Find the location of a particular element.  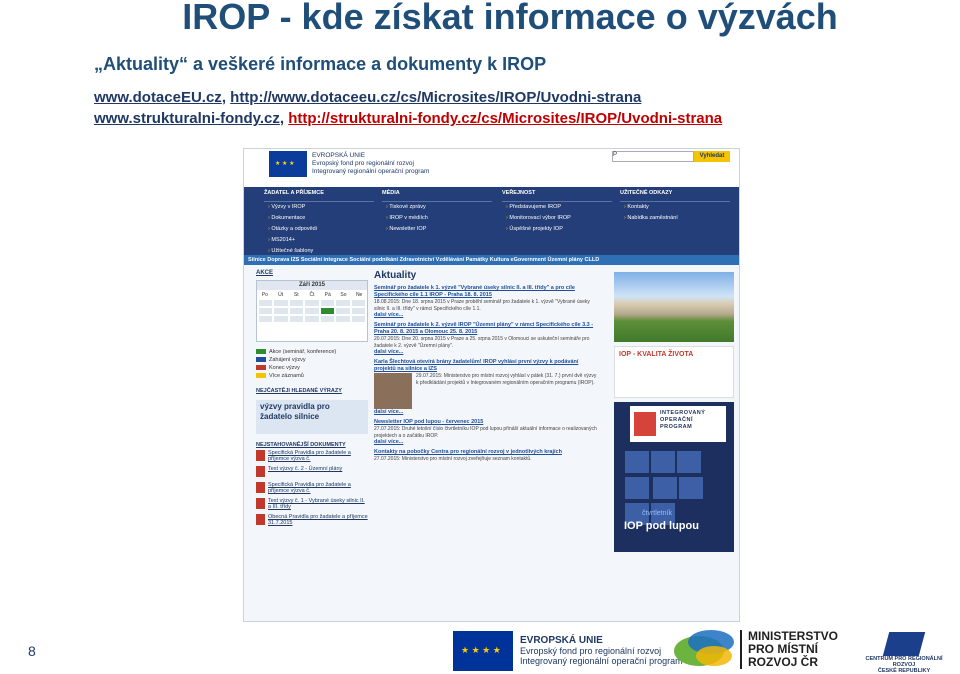

menu-item: Dokumentace is located at coordinates (319, 218).